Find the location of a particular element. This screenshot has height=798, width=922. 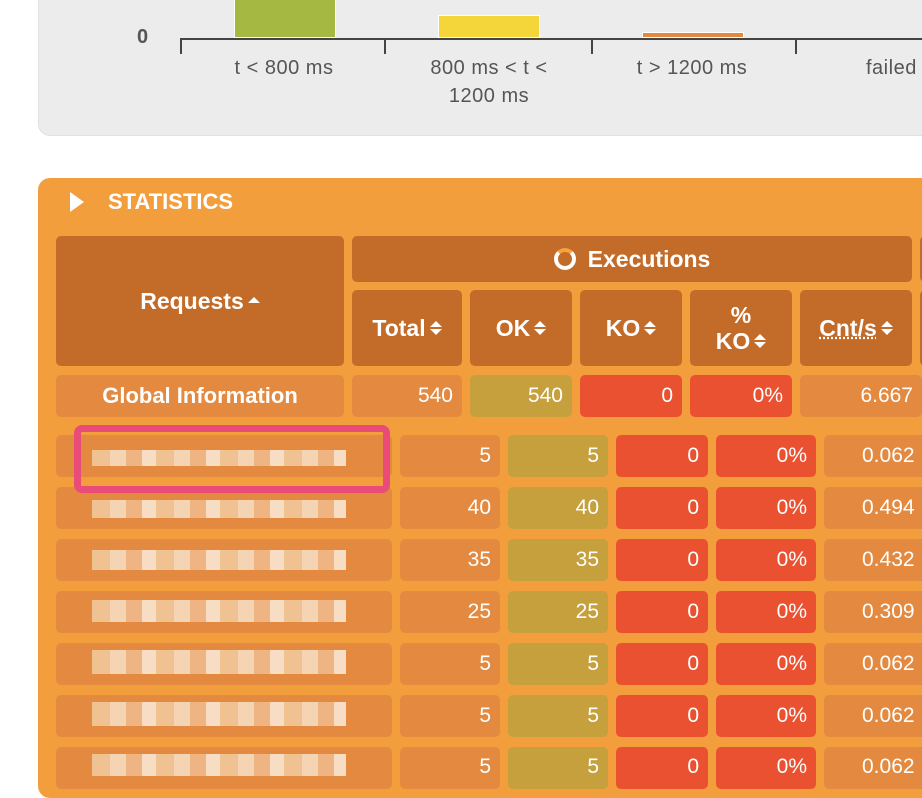

play-triangle-icon is located at coordinates (77, 202).